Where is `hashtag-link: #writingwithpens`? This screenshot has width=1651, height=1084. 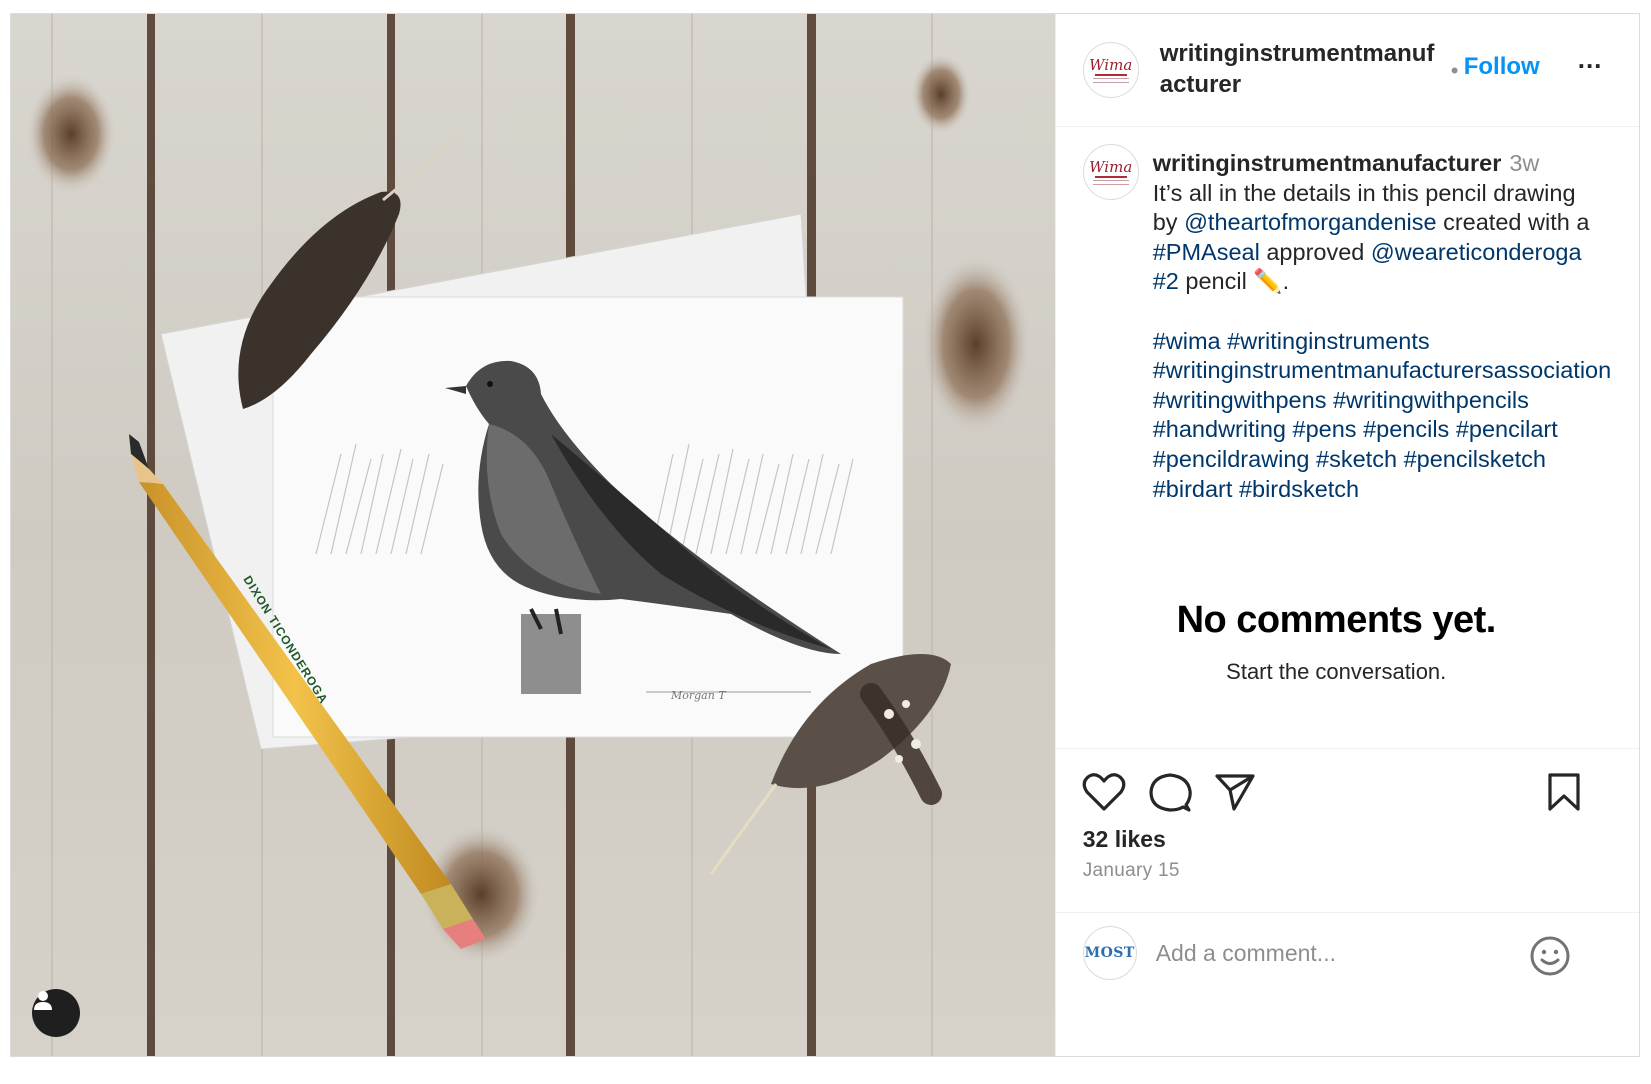
hashtag-link: #writingwithpens is located at coordinates (1240, 400).